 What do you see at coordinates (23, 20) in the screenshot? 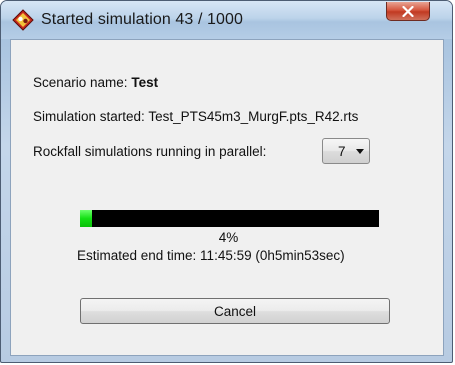
I see `app-logo-icon` at bounding box center [23, 20].